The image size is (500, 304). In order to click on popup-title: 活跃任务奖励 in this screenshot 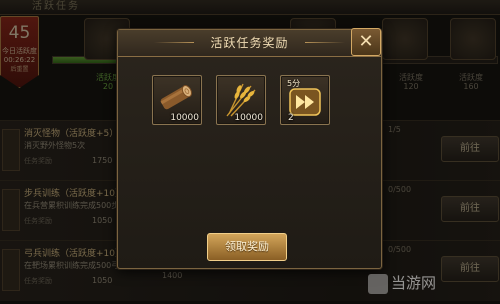, I will do `click(249, 43)`.